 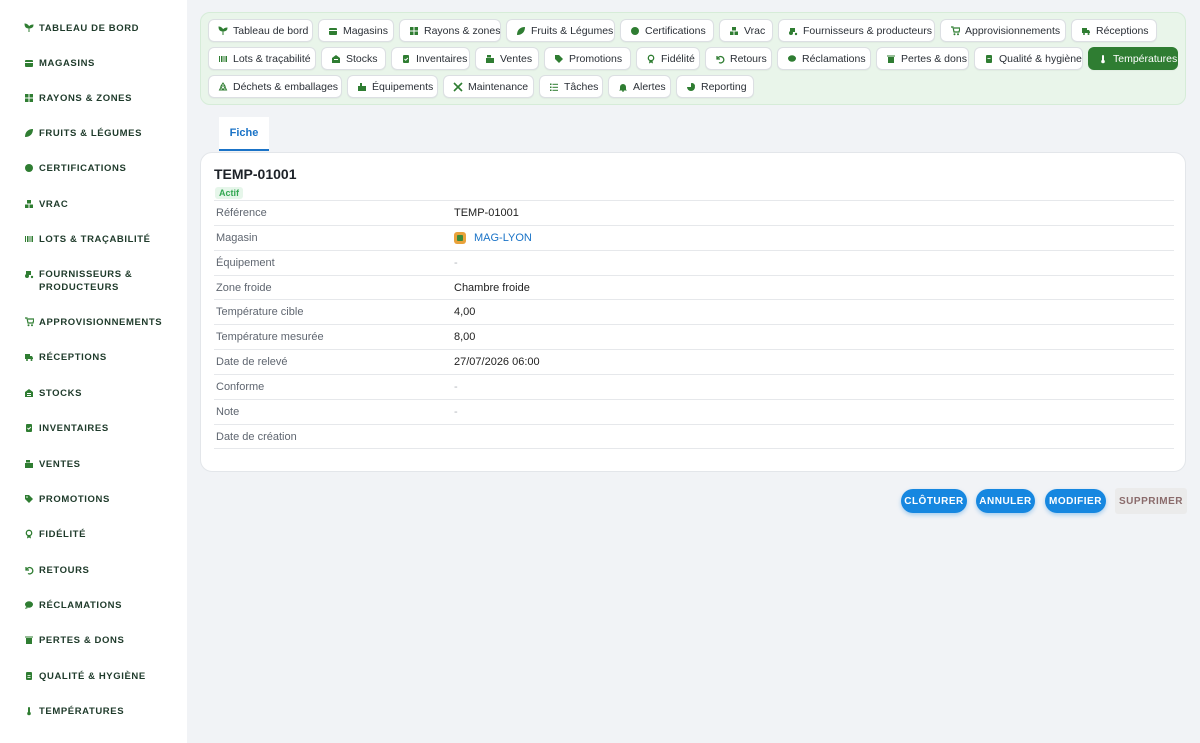 I want to click on sidebar-item-label: TABLEAU DE BORD, so click(x=89, y=28).